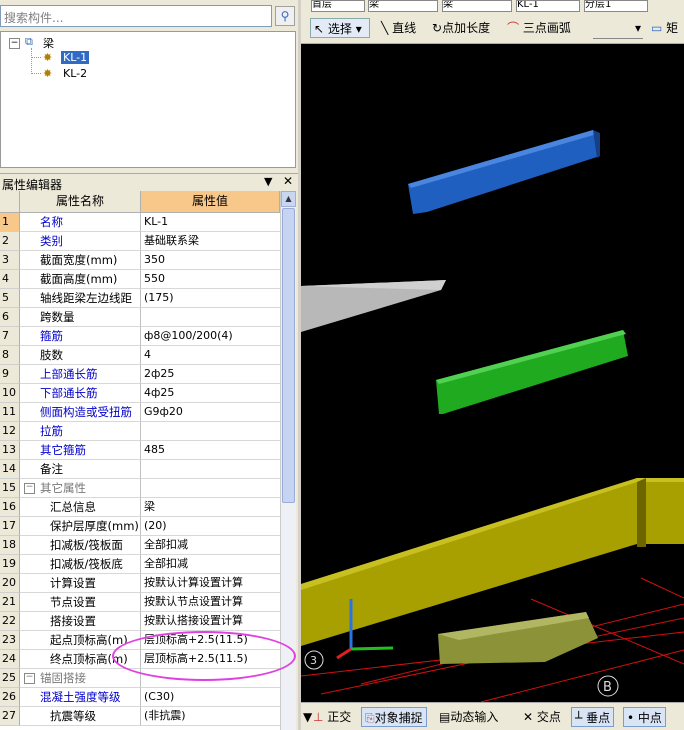 The image size is (684, 730). Describe the element at coordinates (210, 279) in the screenshot. I see `property-value: 550` at that location.